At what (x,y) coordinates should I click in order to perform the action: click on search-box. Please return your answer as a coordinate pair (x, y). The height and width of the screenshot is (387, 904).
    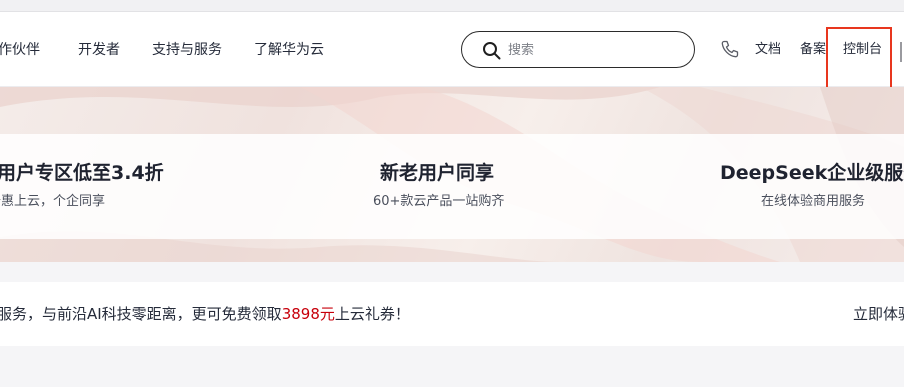
    Looking at the image, I should click on (578, 49).